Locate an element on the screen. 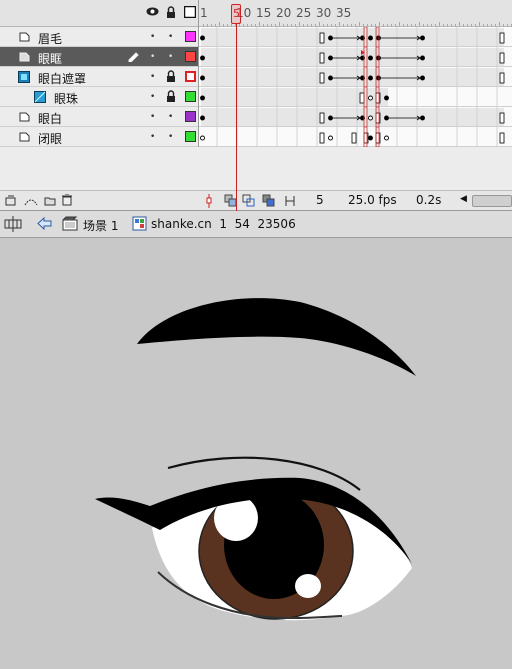 This screenshot has height=669, width=512. layer-name: 眼眶 is located at coordinates (50, 59).